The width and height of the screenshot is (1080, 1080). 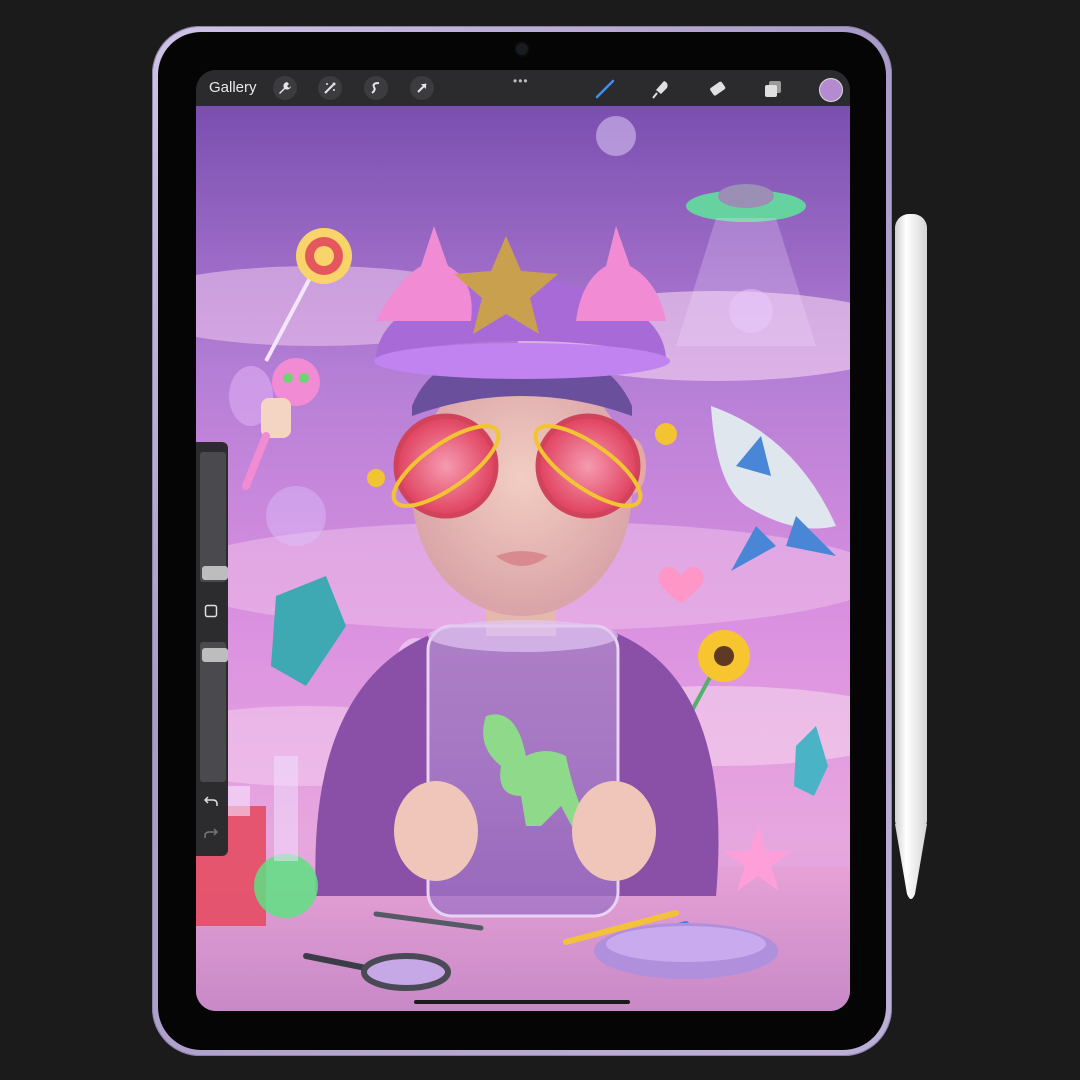 I want to click on gallery-button: Gallery, so click(x=233, y=87).